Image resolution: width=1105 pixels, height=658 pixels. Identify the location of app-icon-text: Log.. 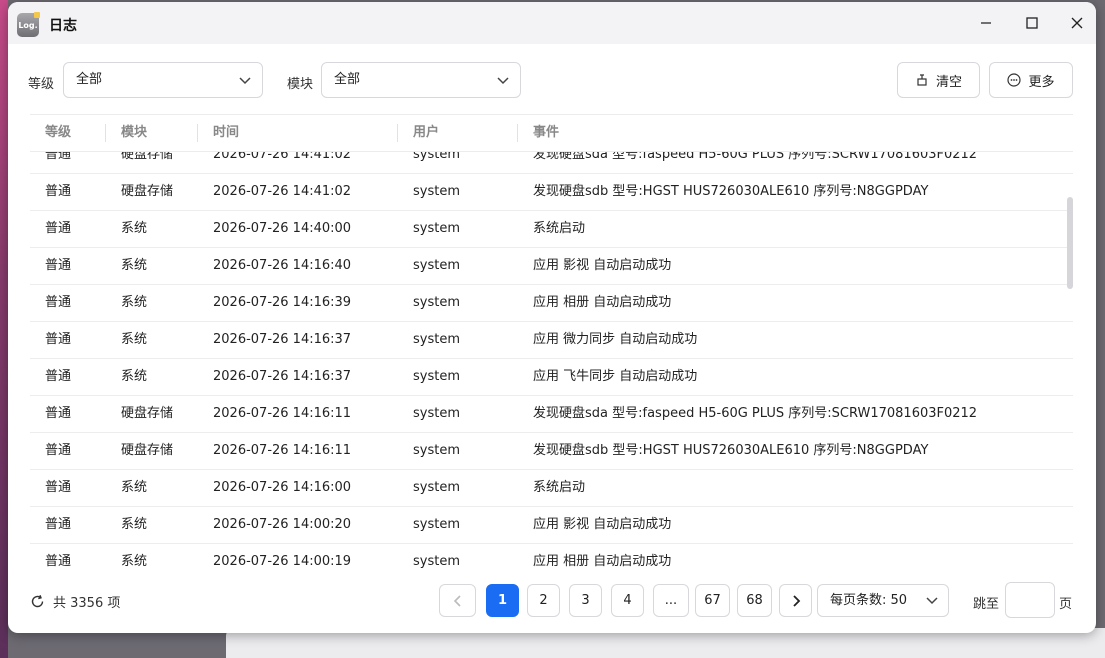
(28, 25).